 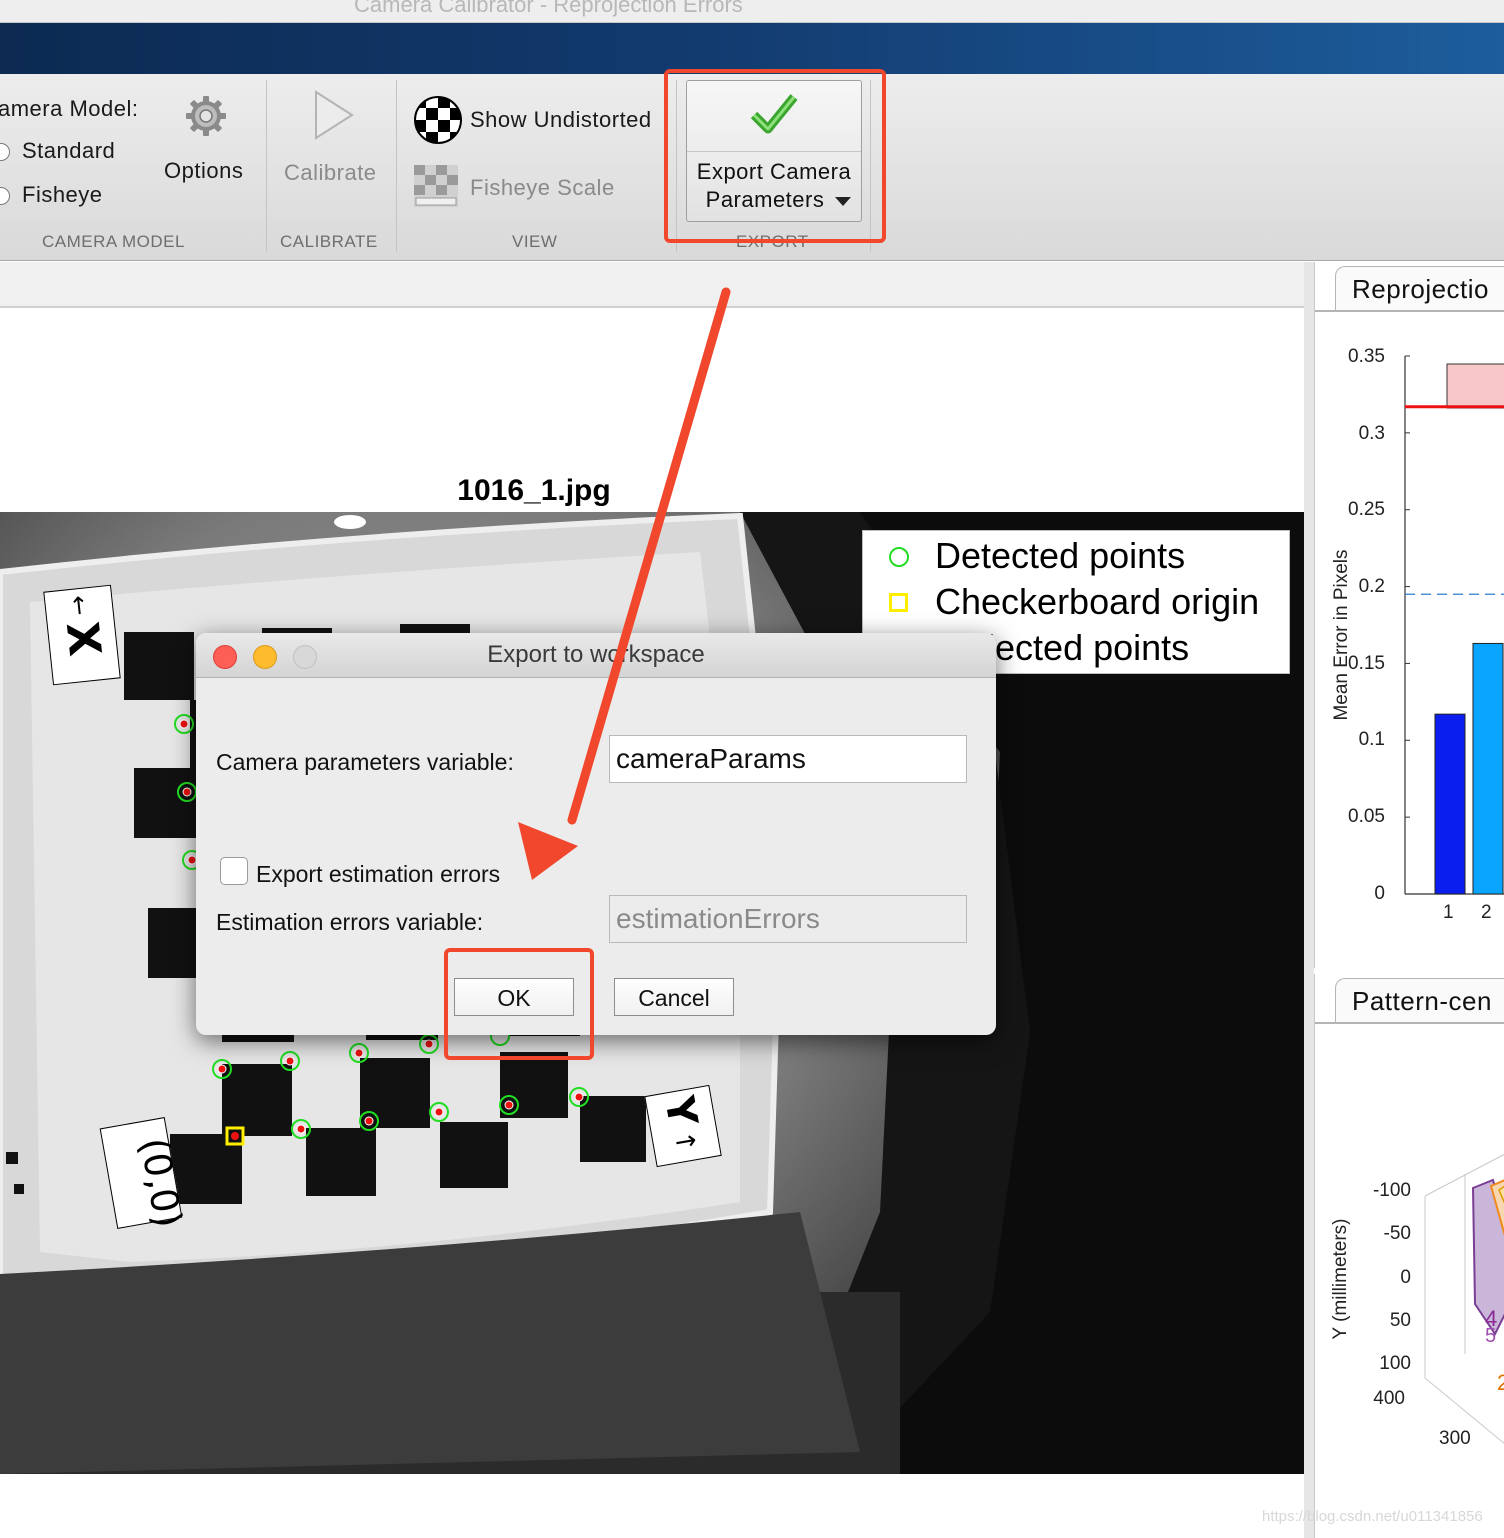 What do you see at coordinates (350, 922) in the screenshot?
I see `errors-var-label: Estimation errors variable:` at bounding box center [350, 922].